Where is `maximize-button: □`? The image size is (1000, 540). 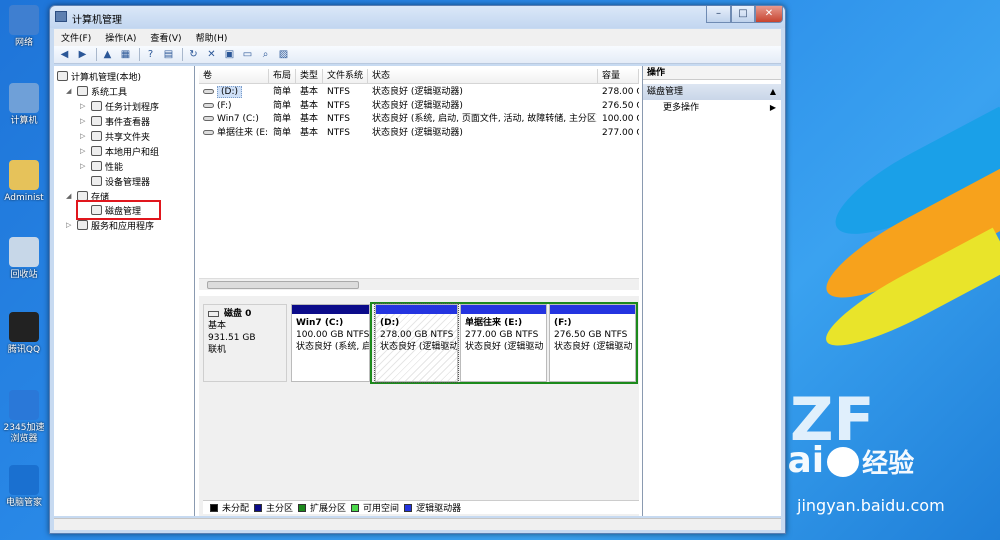 maximize-button: □ is located at coordinates (743, 14).